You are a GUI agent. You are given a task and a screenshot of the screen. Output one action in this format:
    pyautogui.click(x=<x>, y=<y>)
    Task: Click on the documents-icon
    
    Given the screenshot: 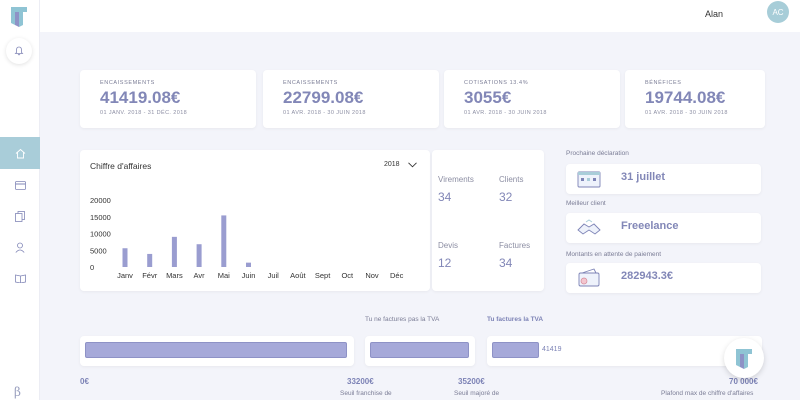 What is the action you would take?
    pyautogui.click(x=20, y=216)
    